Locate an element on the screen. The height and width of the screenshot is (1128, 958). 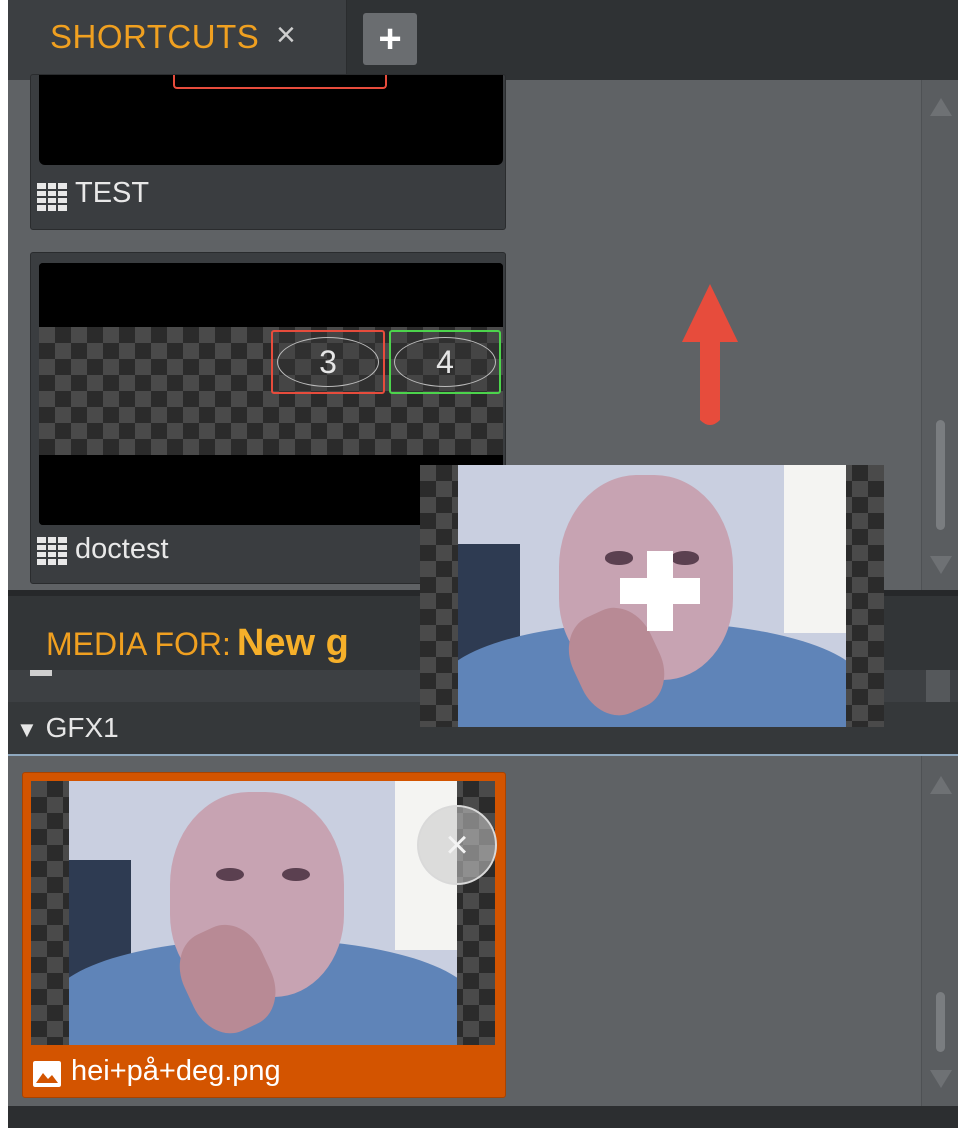
media-title: MEDIA FOR: New g is located at coordinates (197, 643).